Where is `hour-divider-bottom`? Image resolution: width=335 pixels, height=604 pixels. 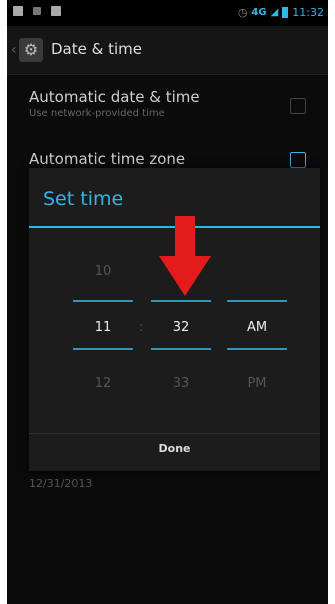 hour-divider-bottom is located at coordinates (103, 349).